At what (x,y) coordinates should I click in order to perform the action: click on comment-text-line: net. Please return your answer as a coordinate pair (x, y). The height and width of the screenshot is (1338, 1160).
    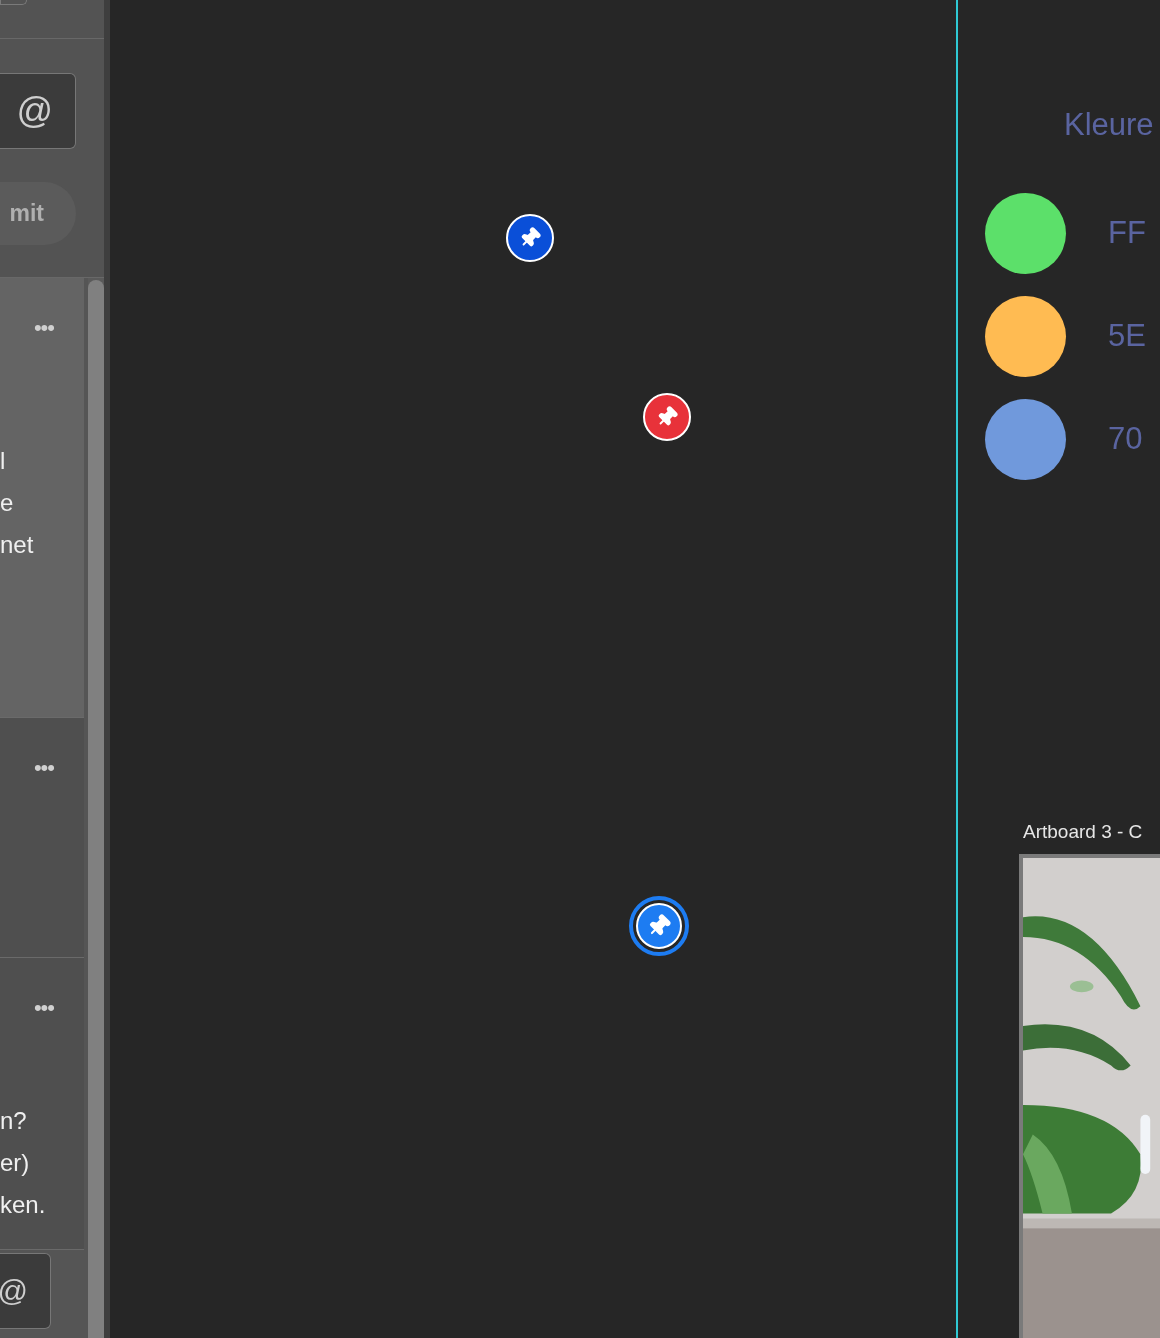
    Looking at the image, I should click on (17, 545).